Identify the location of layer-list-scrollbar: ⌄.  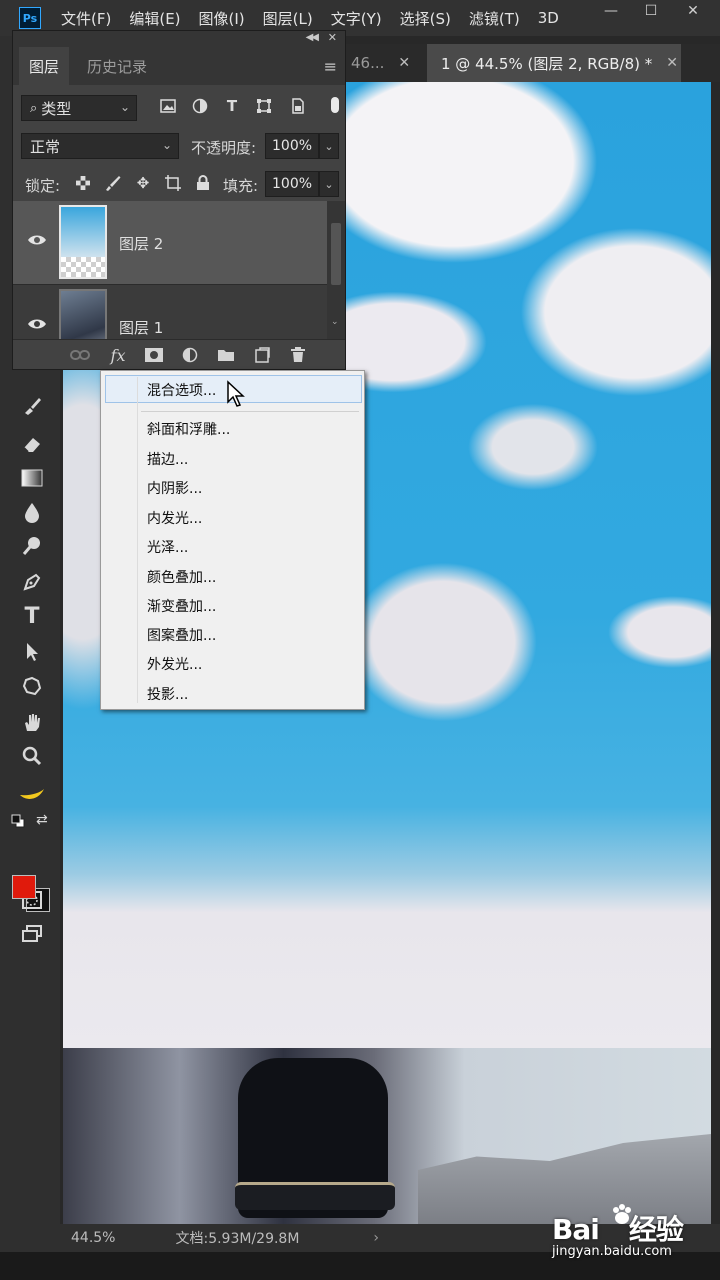
(336, 270).